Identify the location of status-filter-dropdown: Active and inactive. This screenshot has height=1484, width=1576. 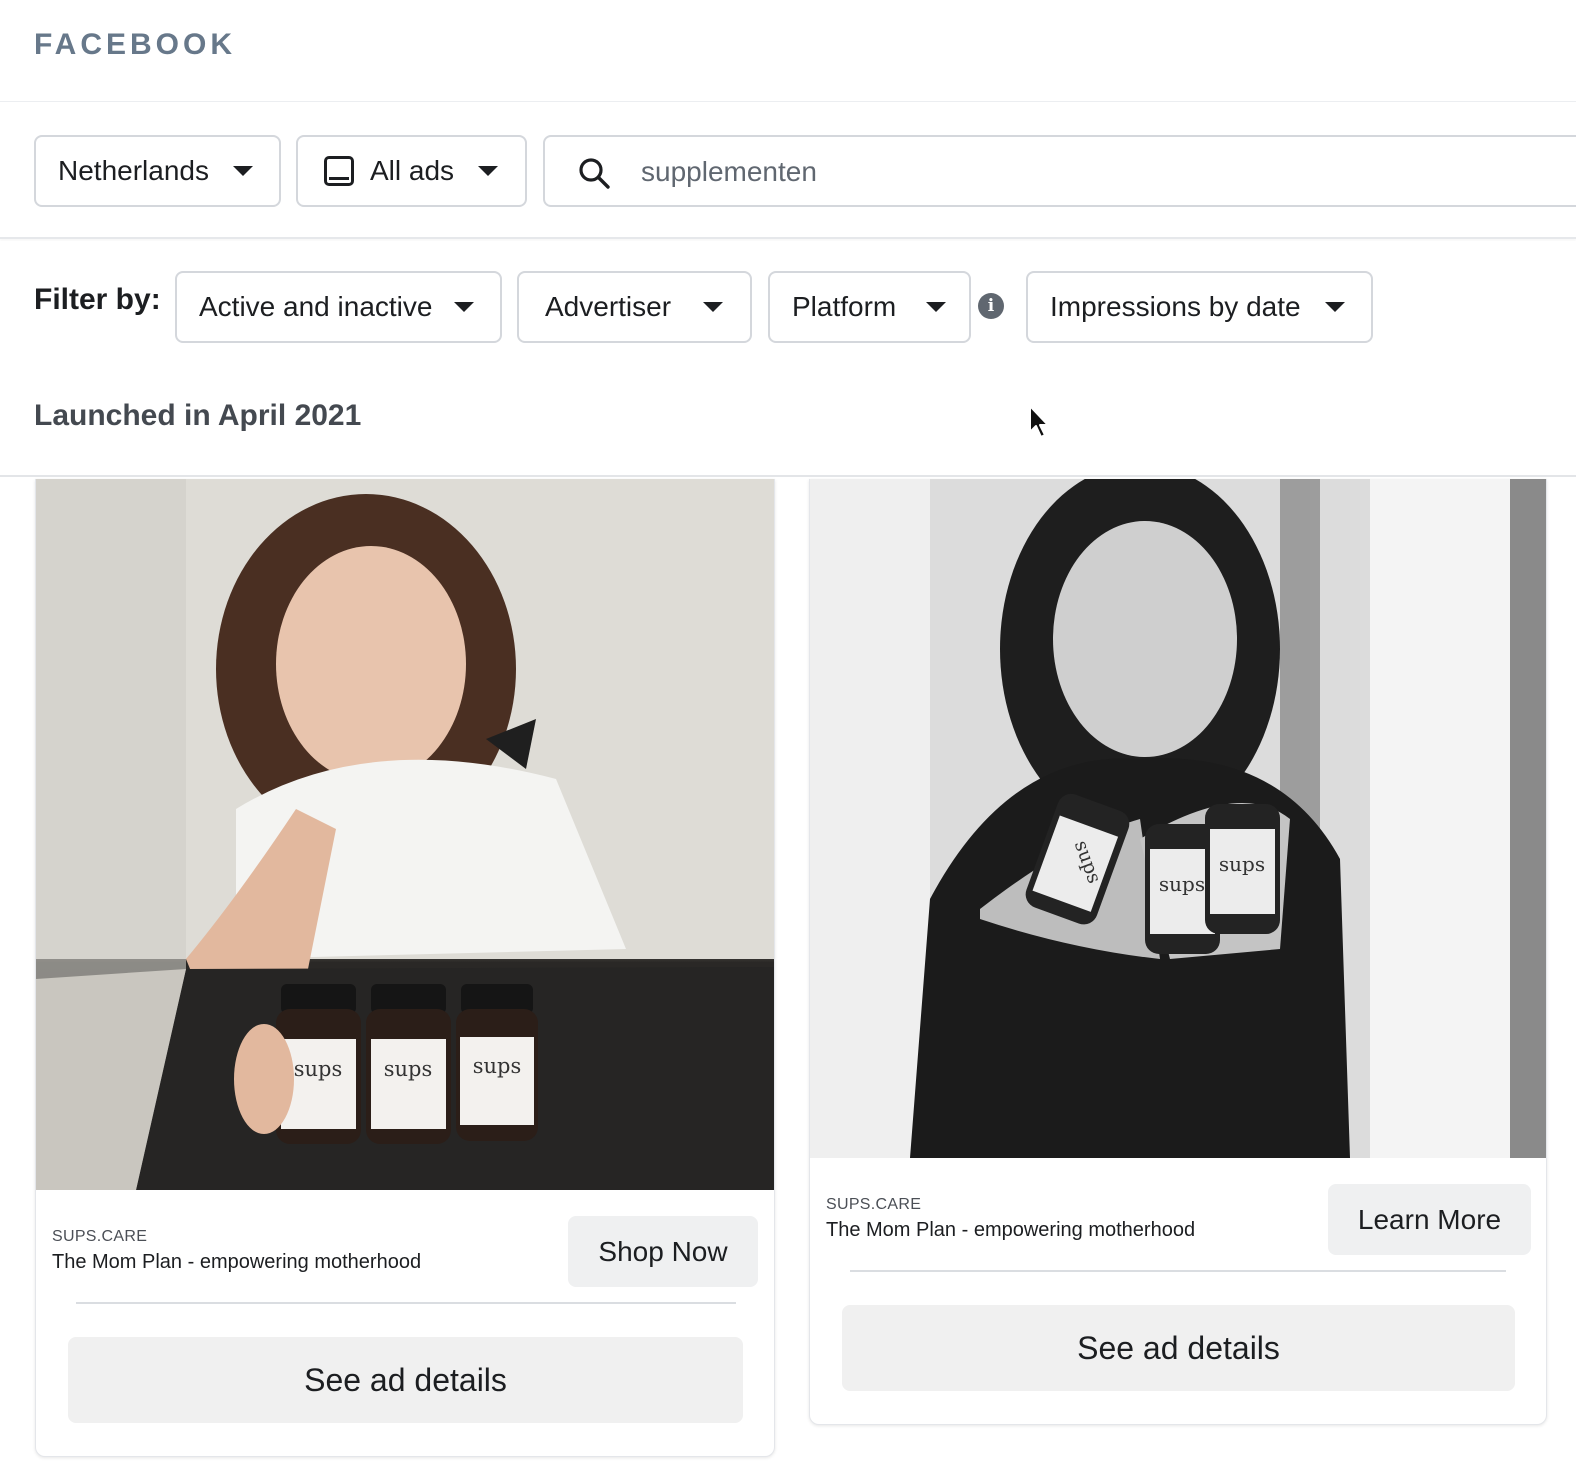
(338, 307).